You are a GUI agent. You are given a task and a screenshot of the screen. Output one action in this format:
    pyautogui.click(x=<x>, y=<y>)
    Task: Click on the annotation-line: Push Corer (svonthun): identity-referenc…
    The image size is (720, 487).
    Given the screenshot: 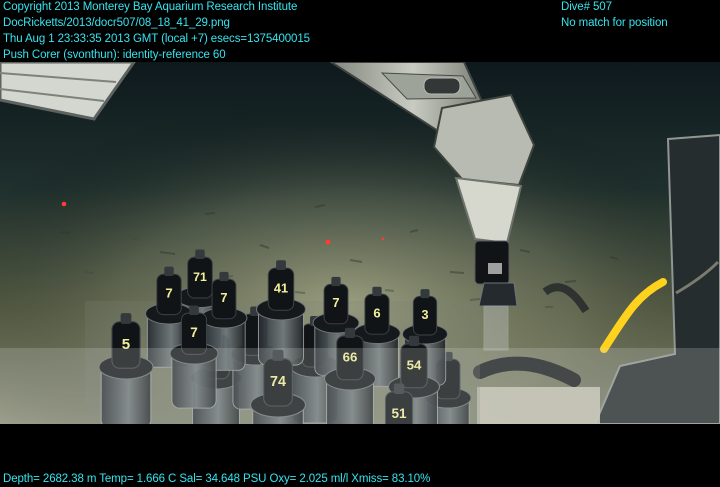 What is the action you would take?
    pyautogui.click(x=114, y=55)
    